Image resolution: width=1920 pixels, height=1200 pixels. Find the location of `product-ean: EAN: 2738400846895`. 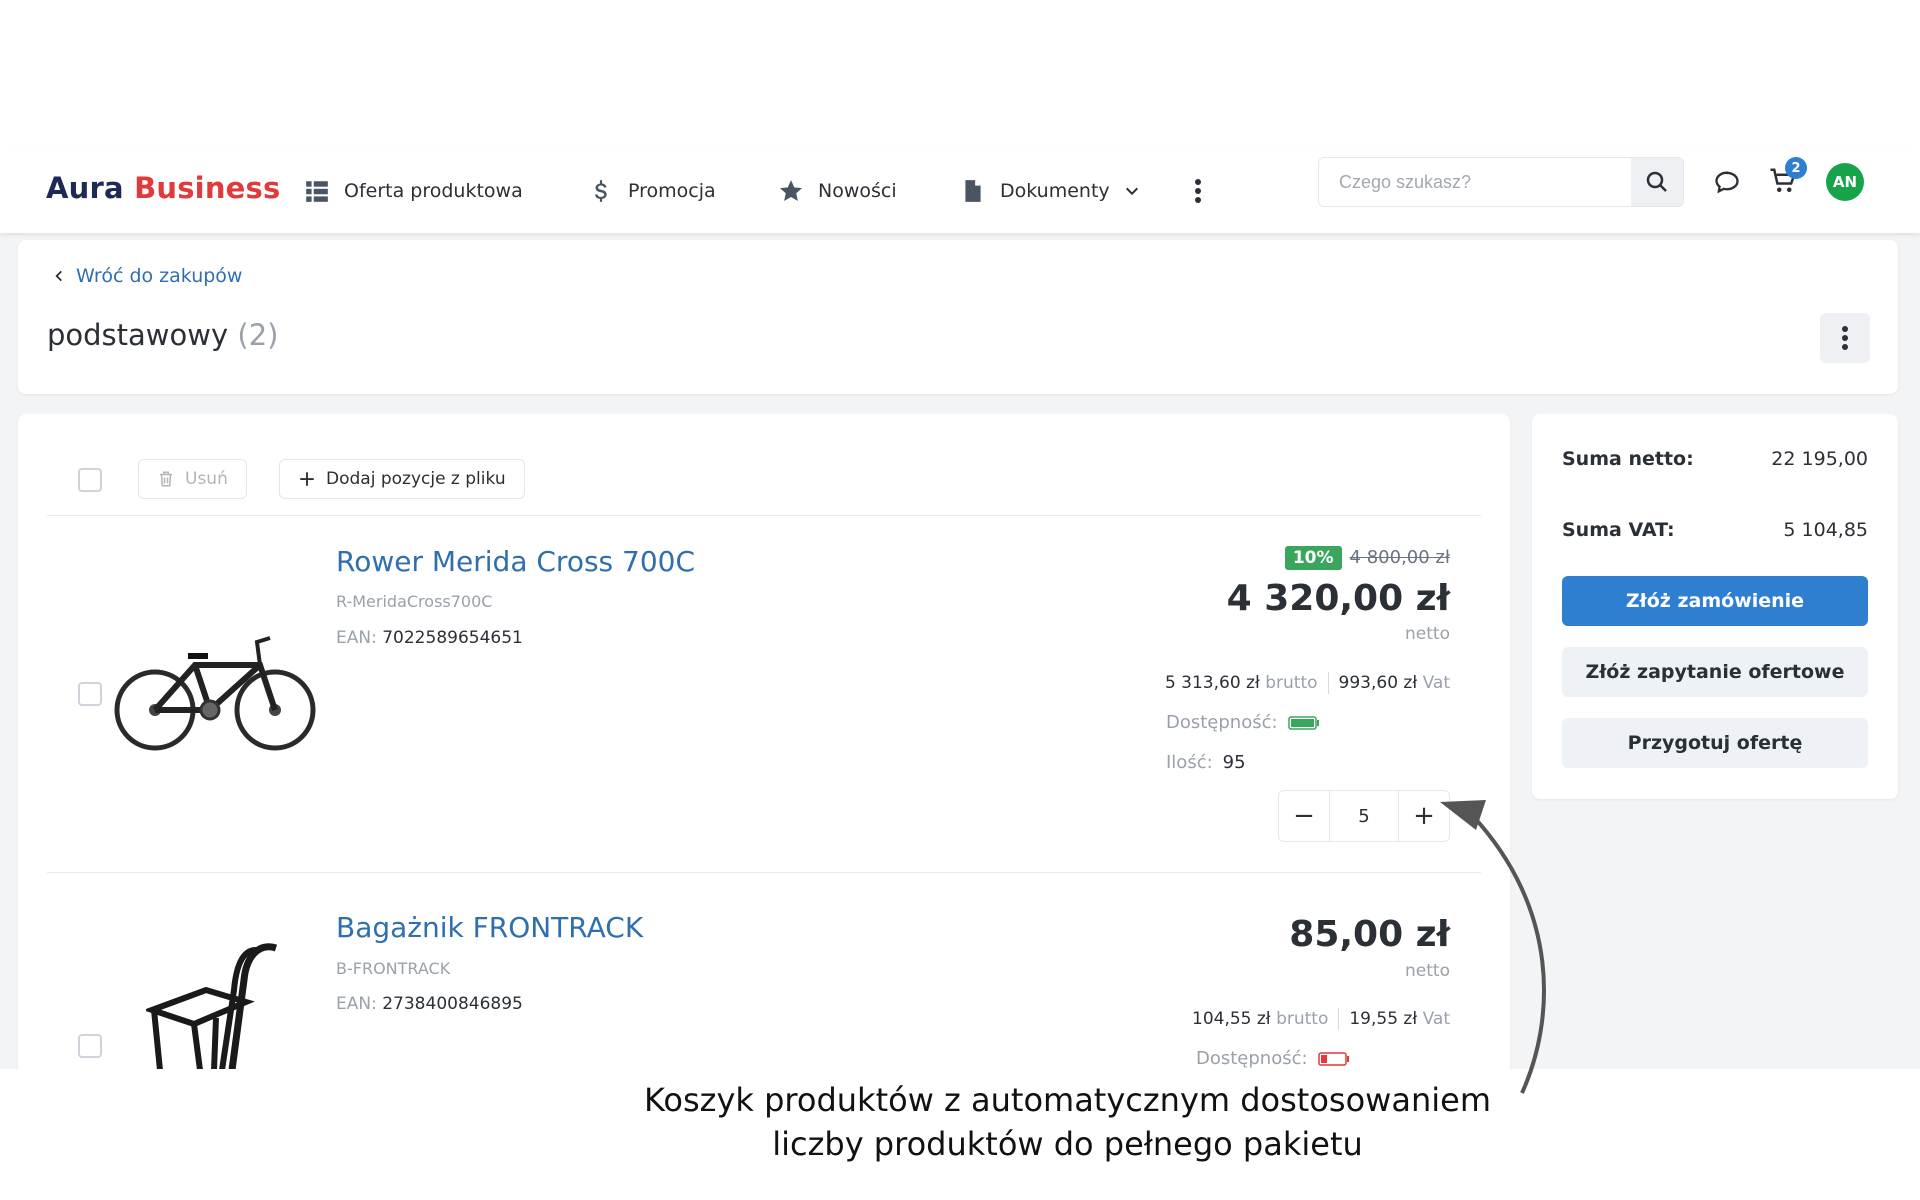

product-ean: EAN: 2738400846895 is located at coordinates (429, 1004).